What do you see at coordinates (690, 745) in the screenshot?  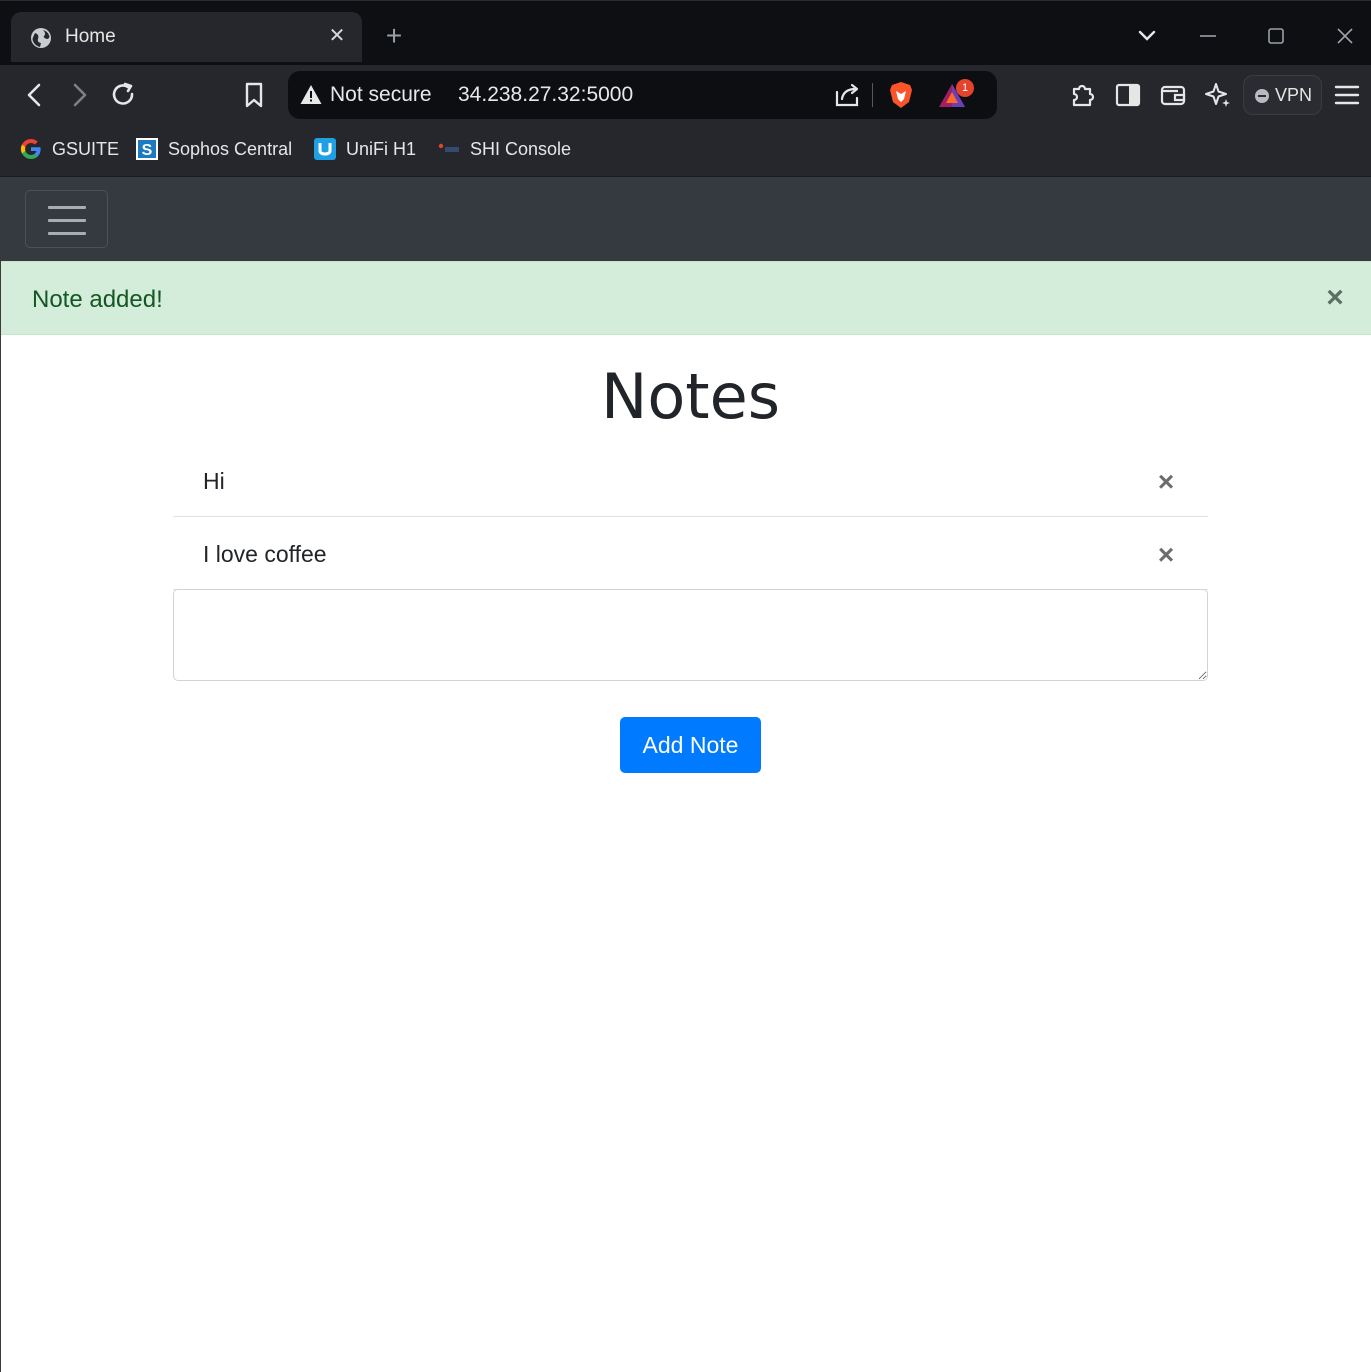 I see `add-note-button: Add Note` at bounding box center [690, 745].